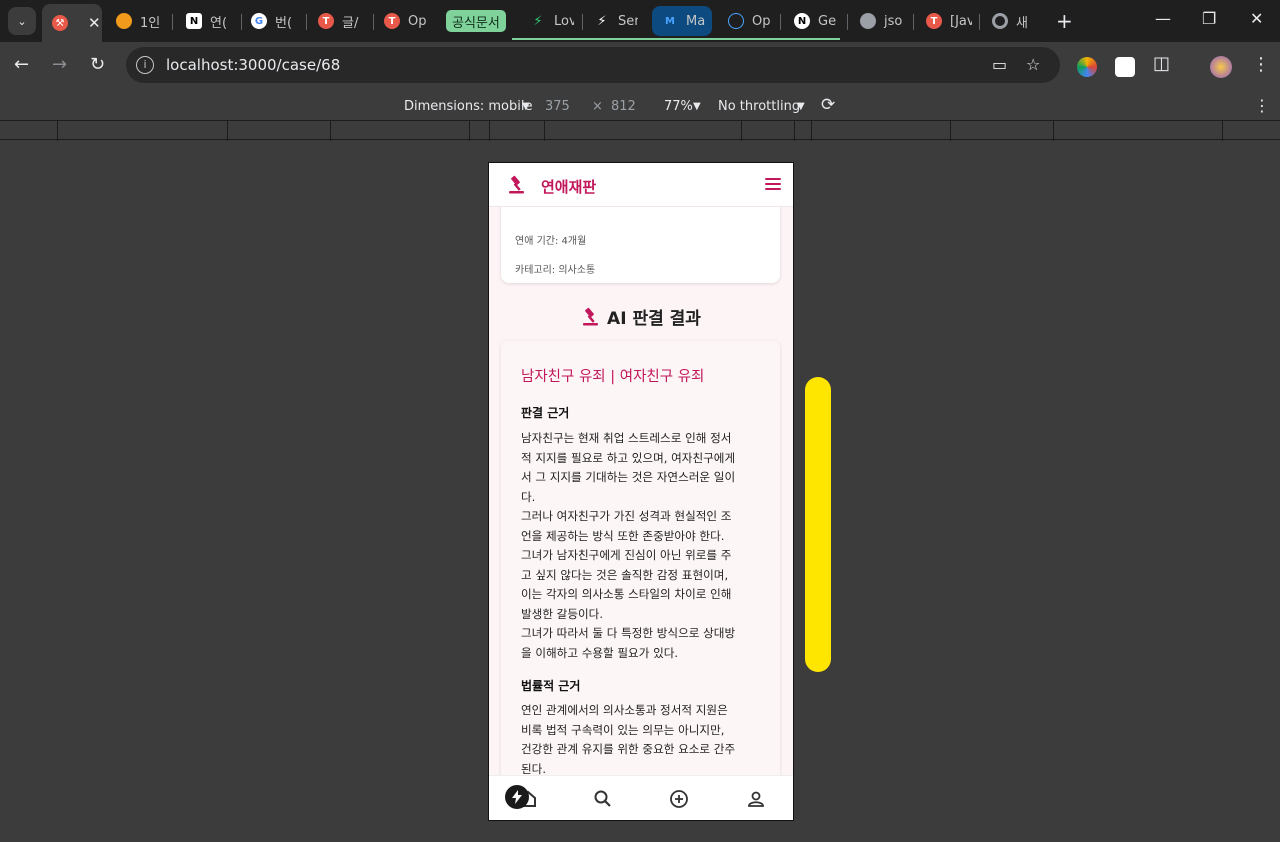  What do you see at coordinates (641, 185) in the screenshot?
I see `app-header: 연애재판` at bounding box center [641, 185].